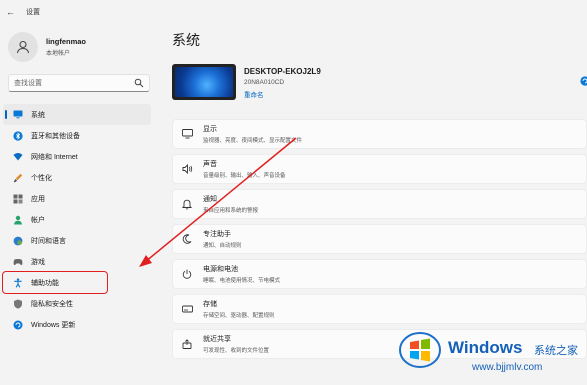  Describe the element at coordinates (231, 211) in the screenshot. I see `card-subtitle: 来自应用和系统的警报` at that location.